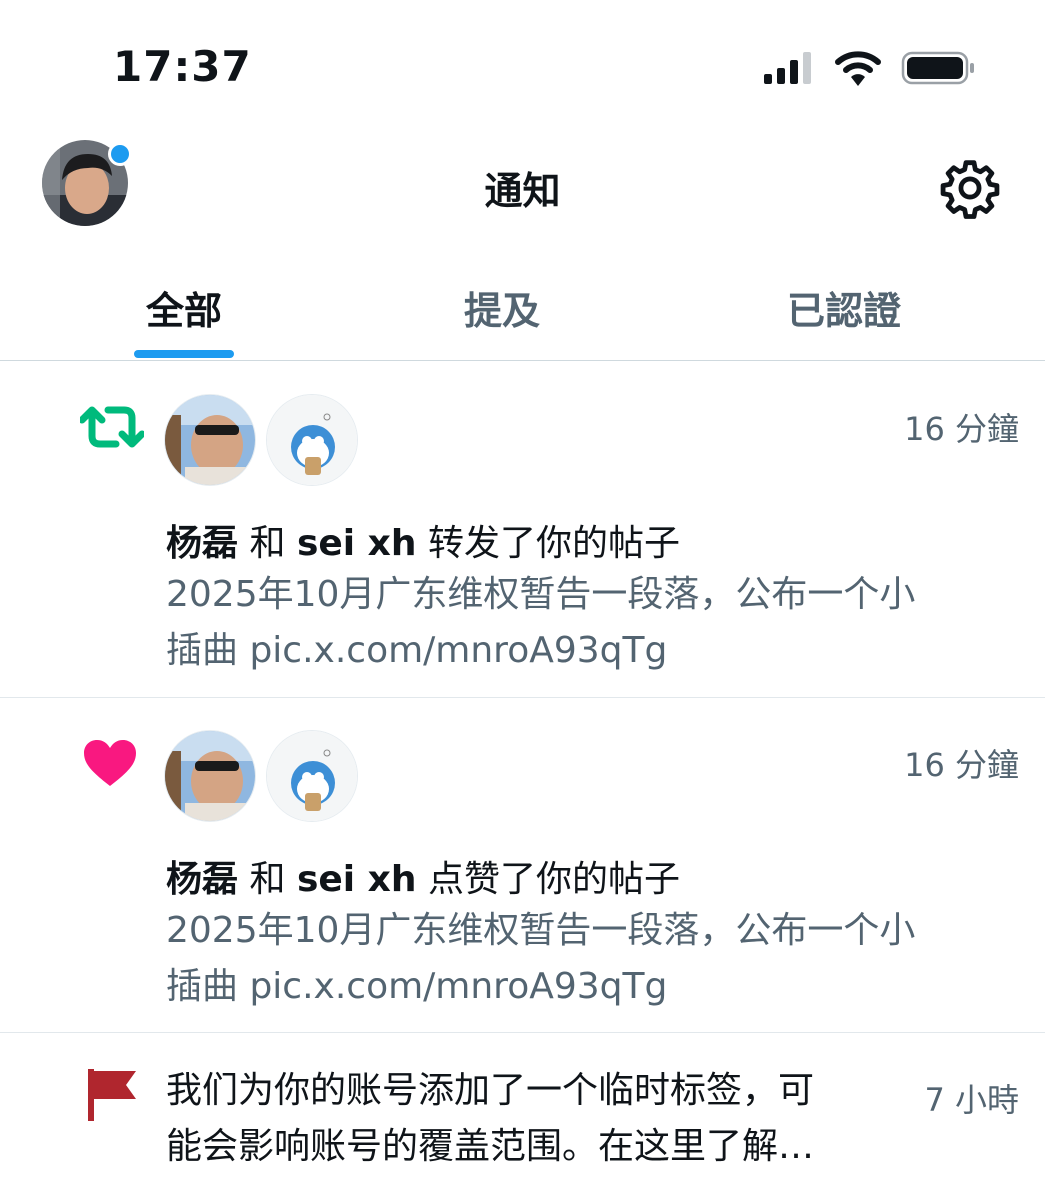 The width and height of the screenshot is (1045, 1200). What do you see at coordinates (184, 354) in the screenshot?
I see `tab-indicator` at bounding box center [184, 354].